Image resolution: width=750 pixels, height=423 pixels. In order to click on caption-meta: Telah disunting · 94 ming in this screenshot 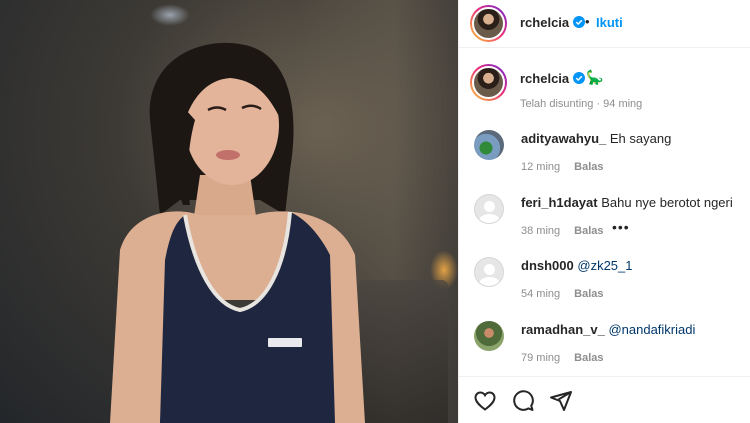, I will do `click(581, 104)`.